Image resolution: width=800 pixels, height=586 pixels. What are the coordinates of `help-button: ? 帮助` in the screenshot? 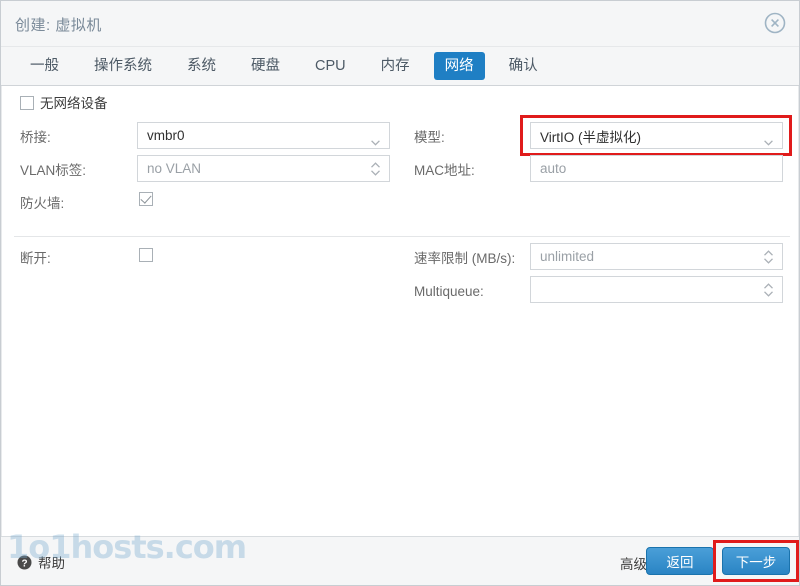 It's located at (41, 562).